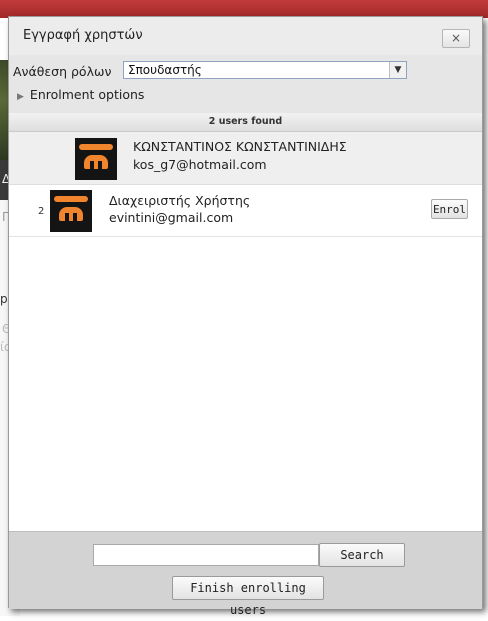 This screenshot has height=621, width=488. I want to click on close-button: ×, so click(456, 38).